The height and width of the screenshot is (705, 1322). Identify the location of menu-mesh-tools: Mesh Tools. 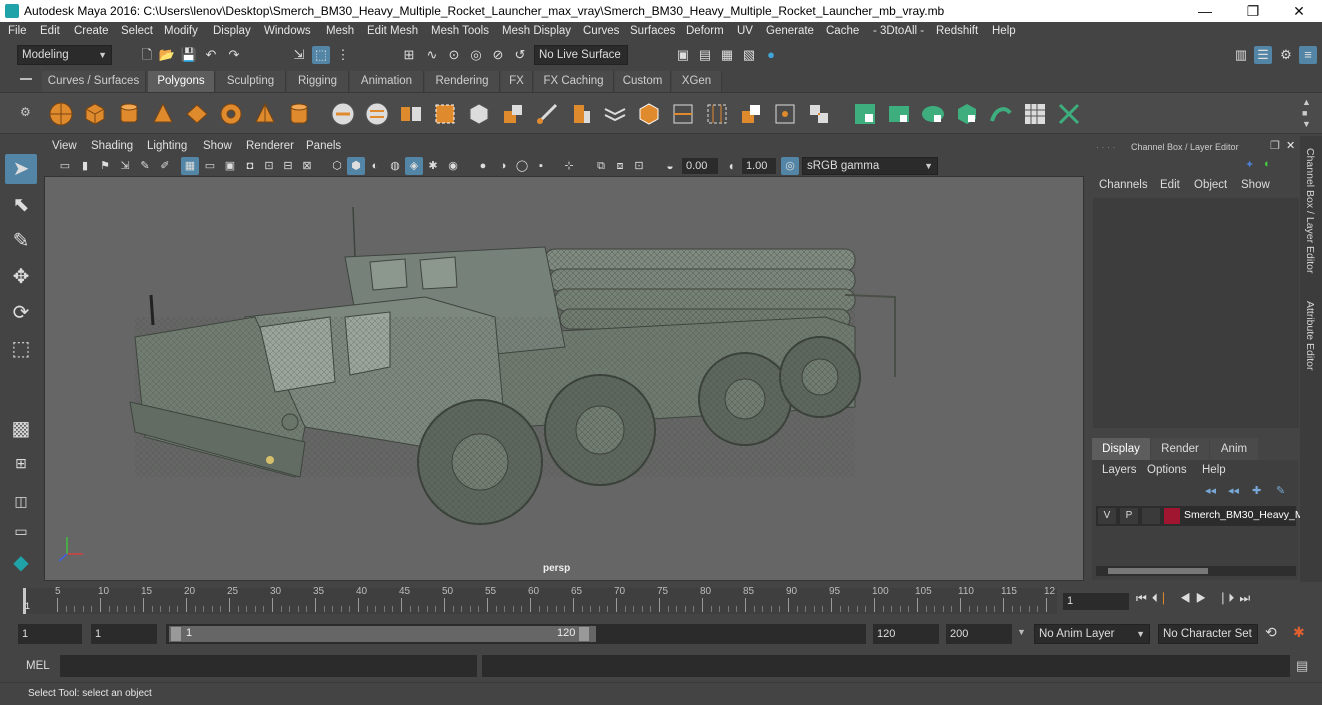
(460, 31).